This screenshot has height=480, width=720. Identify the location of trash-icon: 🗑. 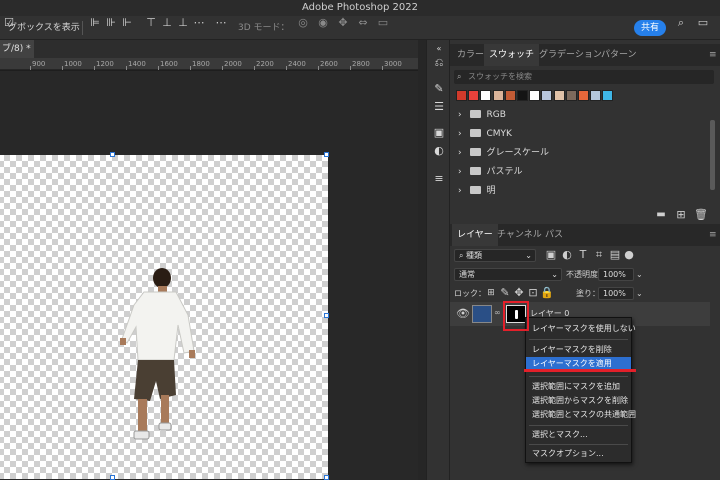
(701, 215).